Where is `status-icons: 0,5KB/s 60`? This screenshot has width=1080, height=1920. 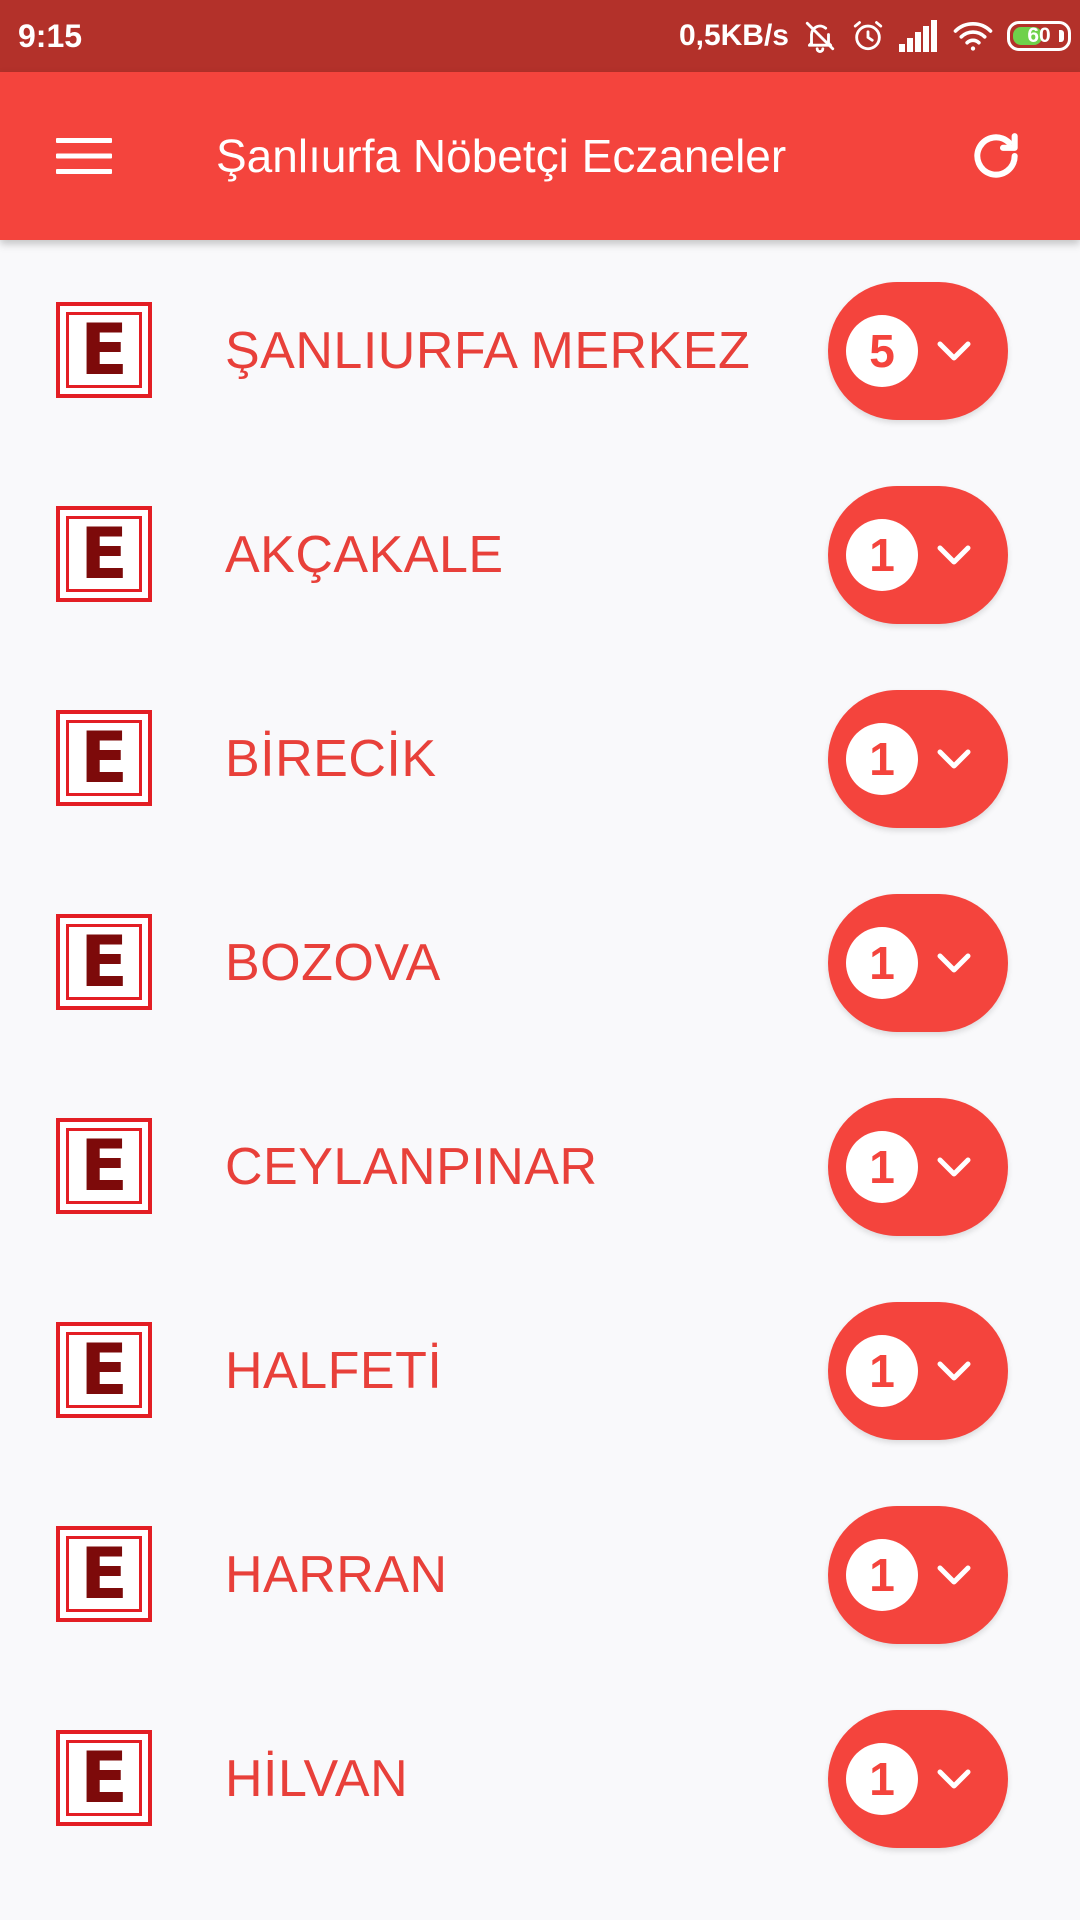
status-icons: 0,5KB/s 60 is located at coordinates (874, 36).